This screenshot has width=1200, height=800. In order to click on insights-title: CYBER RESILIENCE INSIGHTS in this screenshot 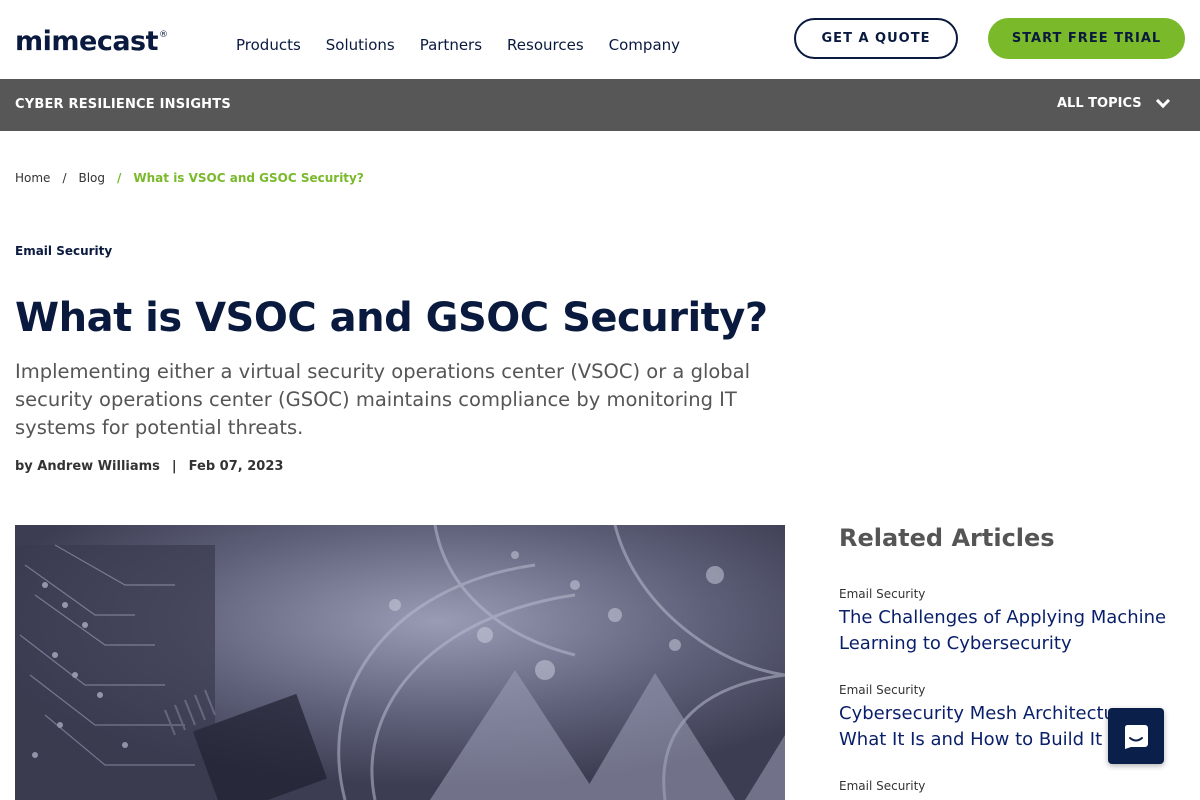, I will do `click(123, 104)`.